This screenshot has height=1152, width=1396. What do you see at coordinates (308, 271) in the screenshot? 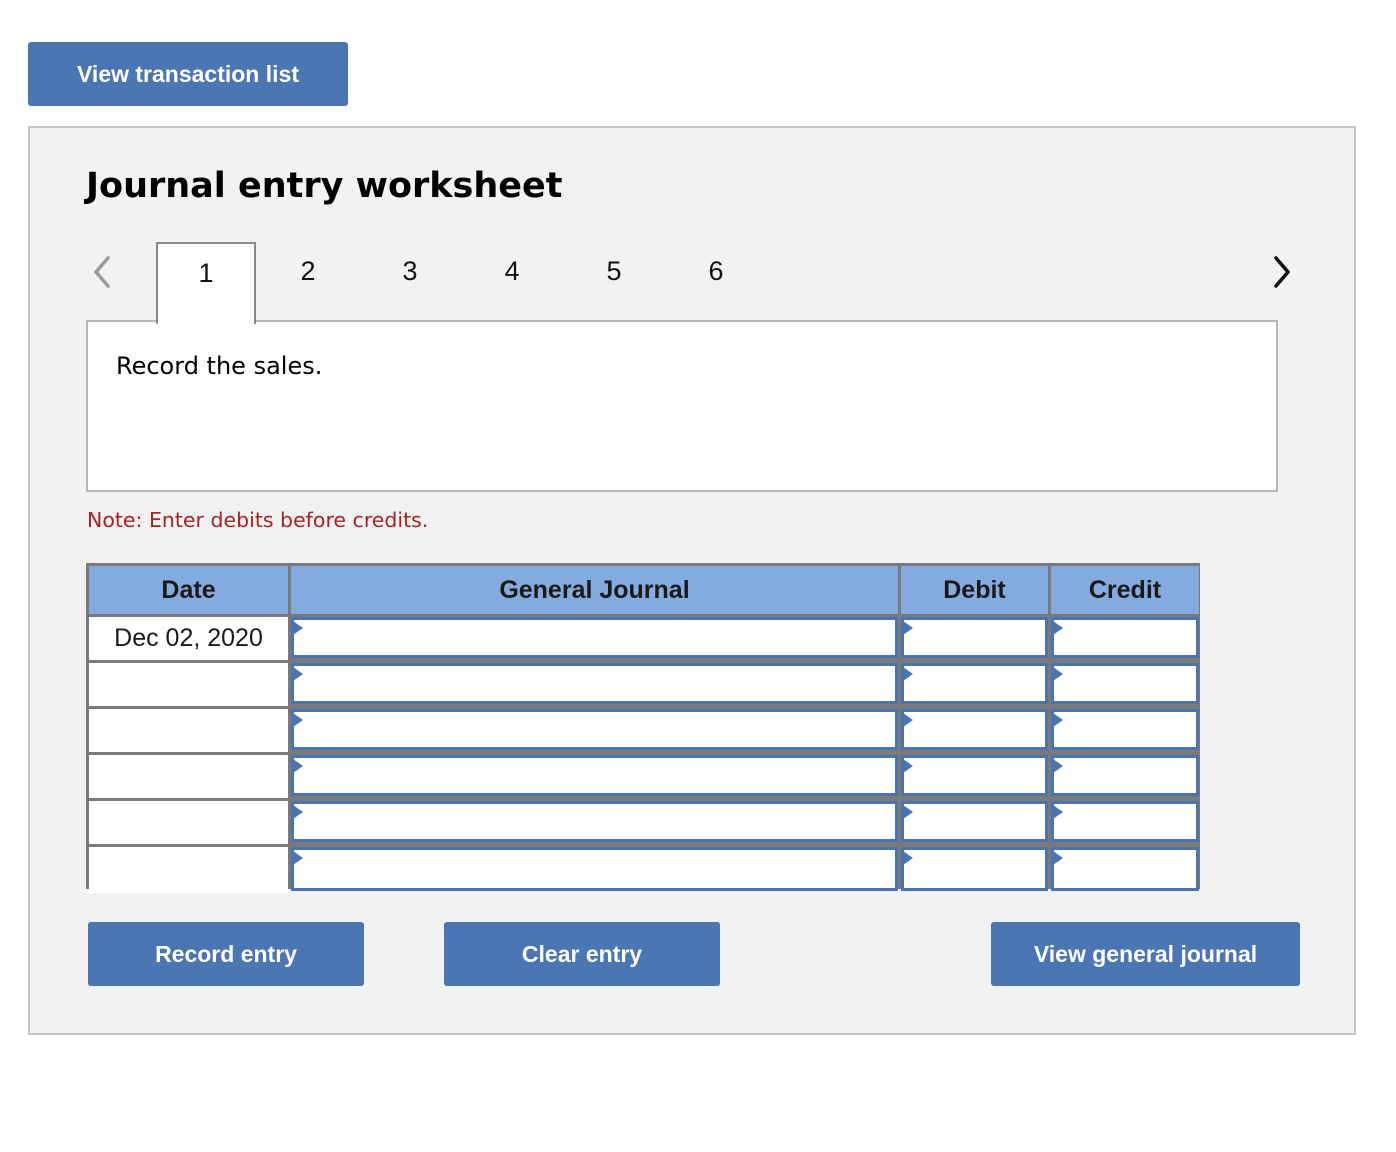
I see `tab-label: 2` at bounding box center [308, 271].